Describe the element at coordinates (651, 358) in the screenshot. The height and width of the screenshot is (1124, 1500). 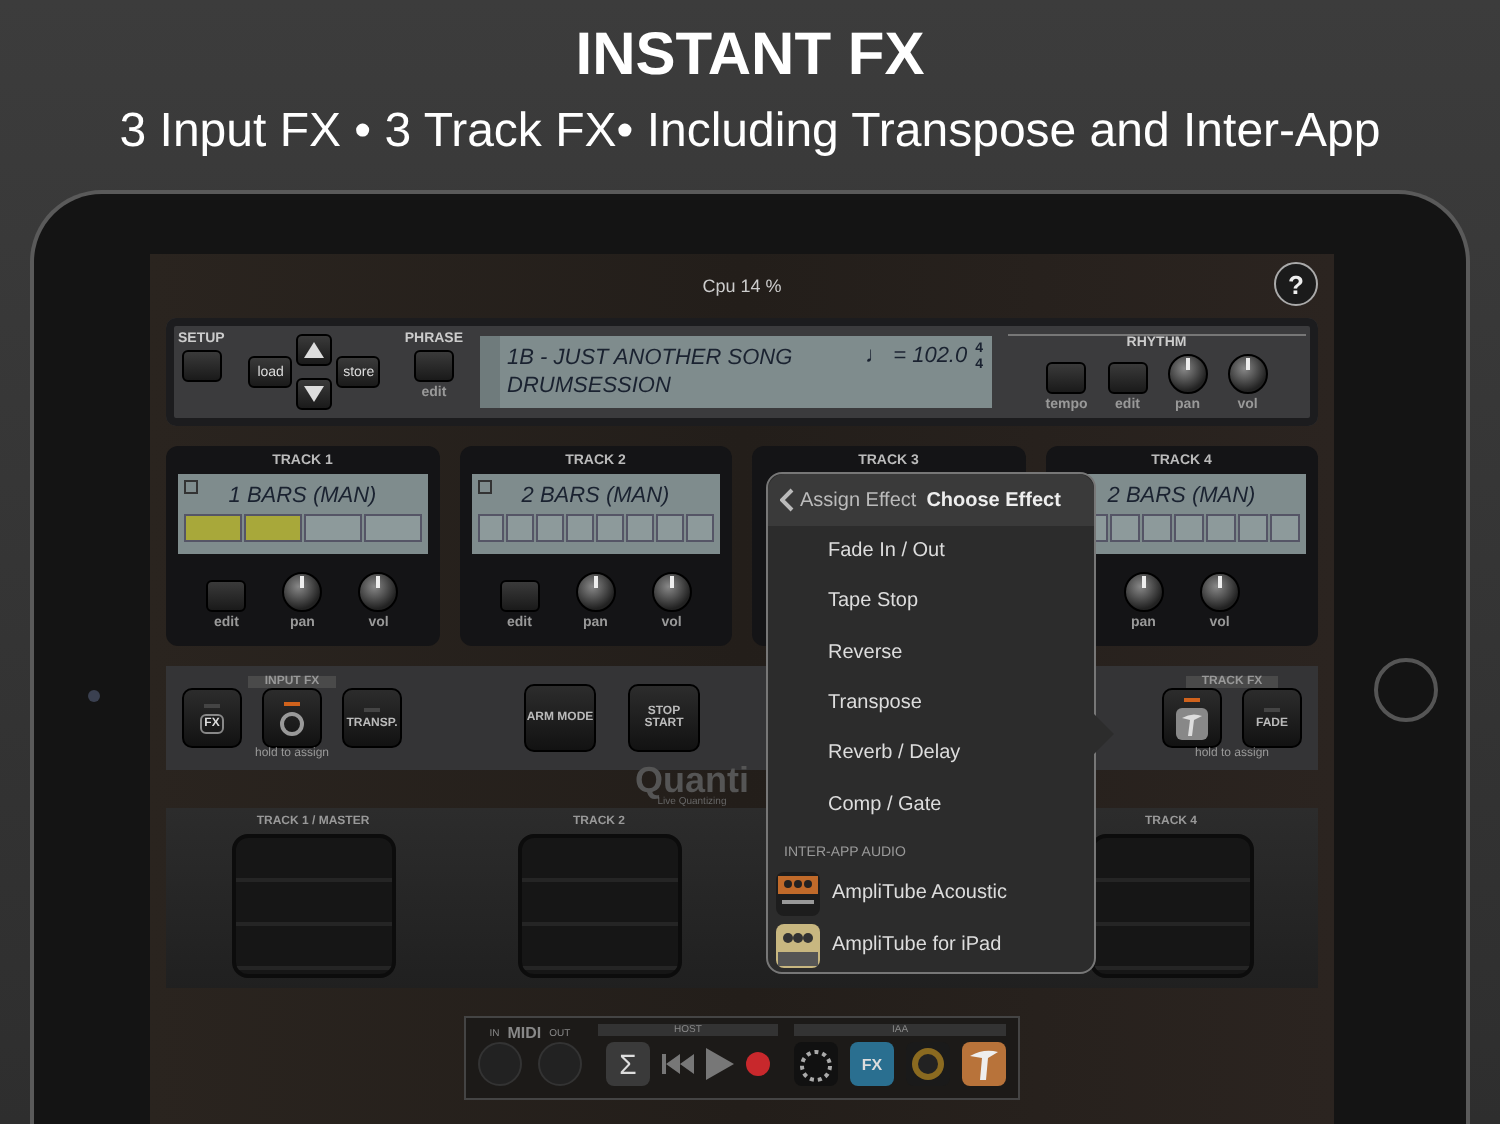
I see `song-name: 1B - JUST ANOTHER SONG` at that location.